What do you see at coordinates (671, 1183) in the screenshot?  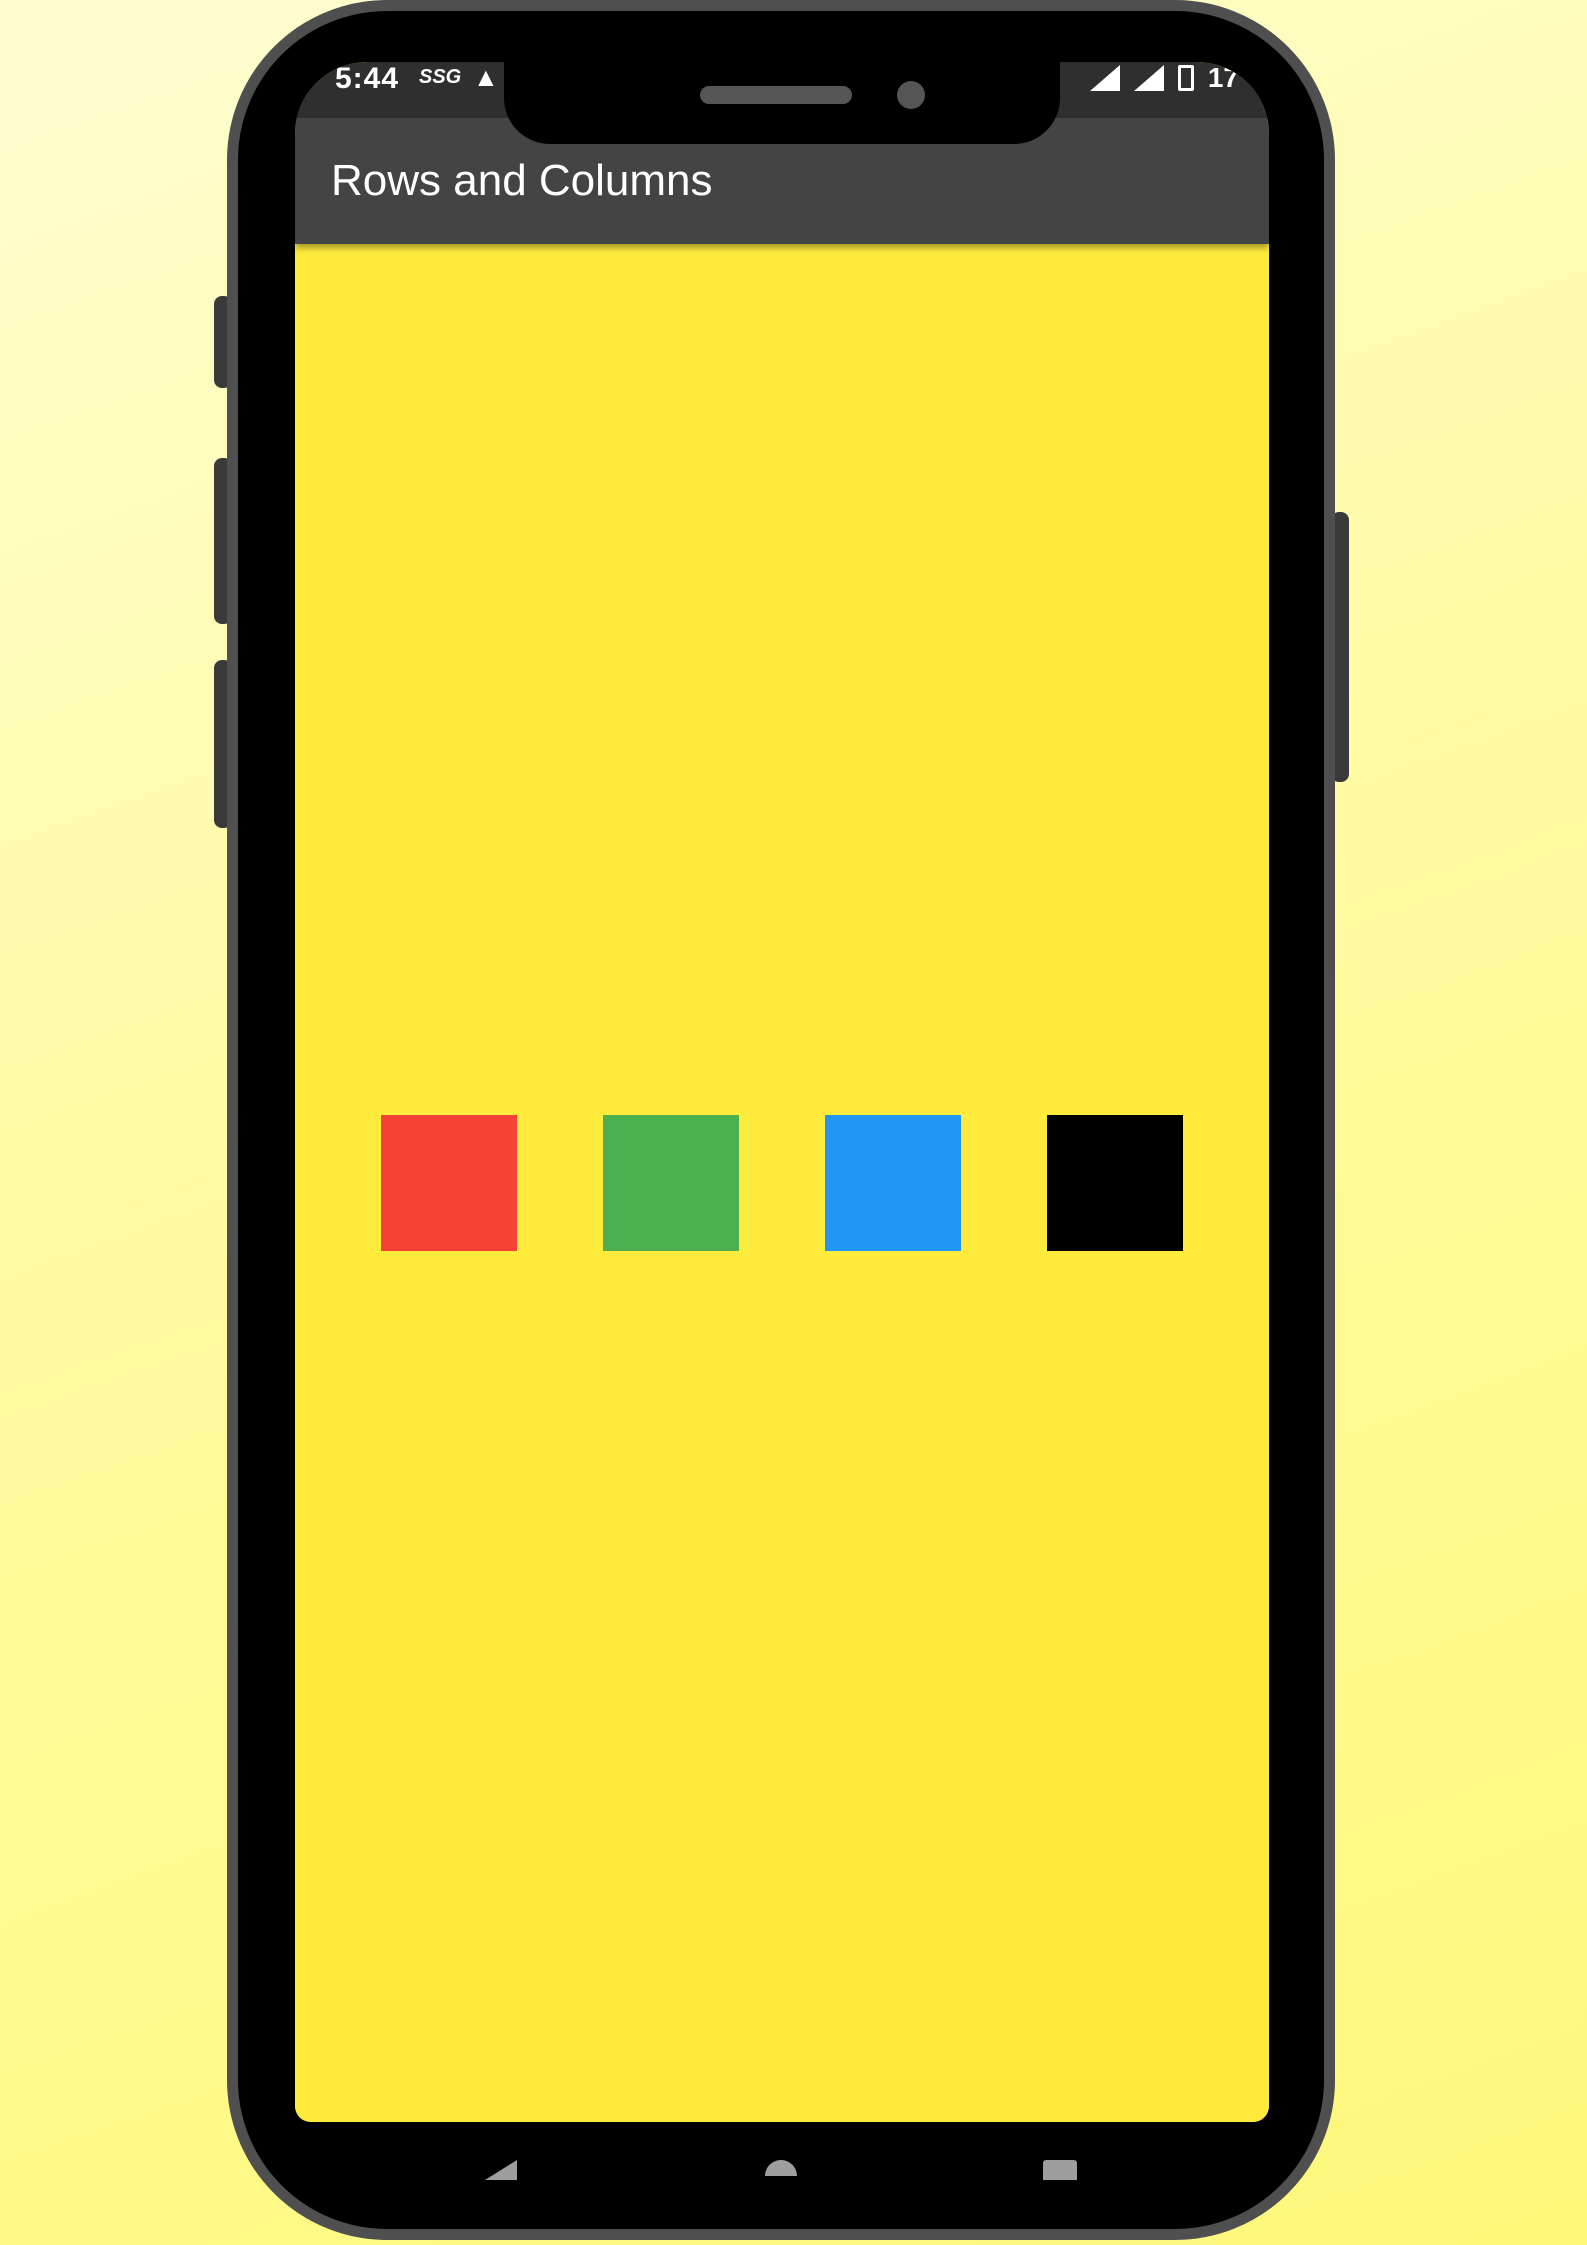 I see `green-box` at bounding box center [671, 1183].